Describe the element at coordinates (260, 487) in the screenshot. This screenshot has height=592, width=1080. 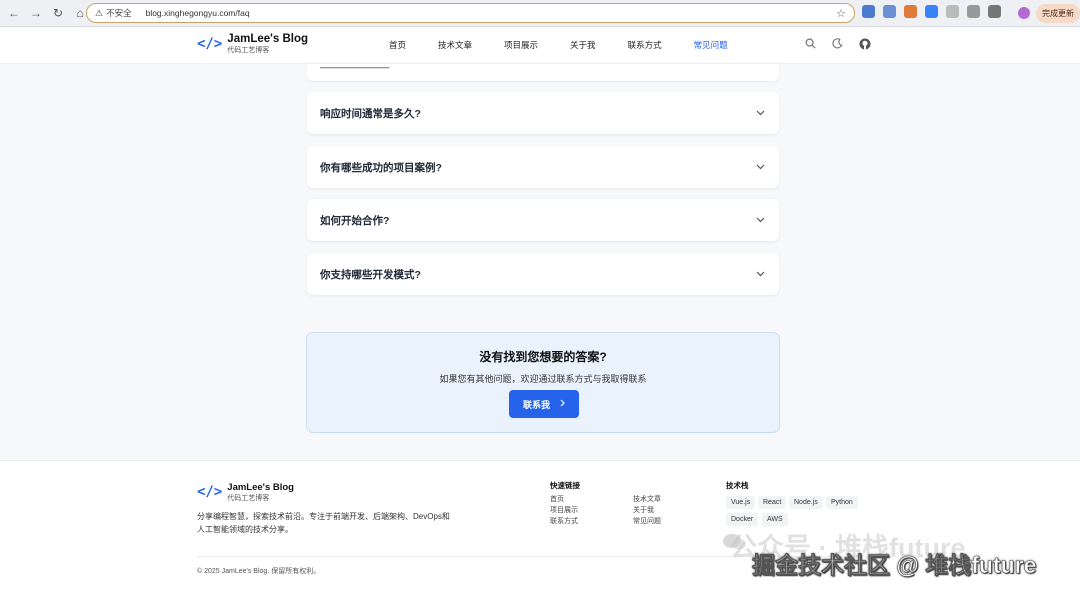
I see `footer-brand-name: JamLee's Blog` at that location.